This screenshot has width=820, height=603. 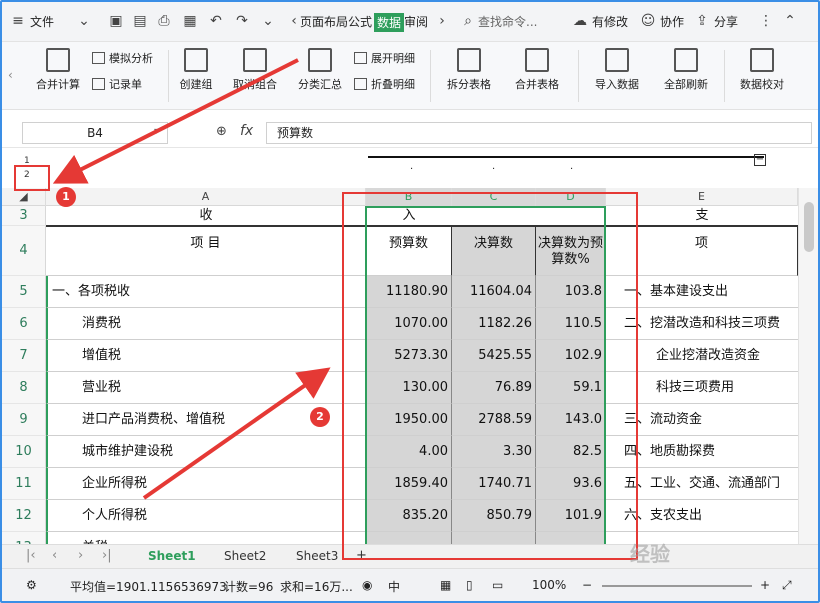 What do you see at coordinates (206, 324) in the screenshot?
I see `cell-a: 消费税` at bounding box center [206, 324].